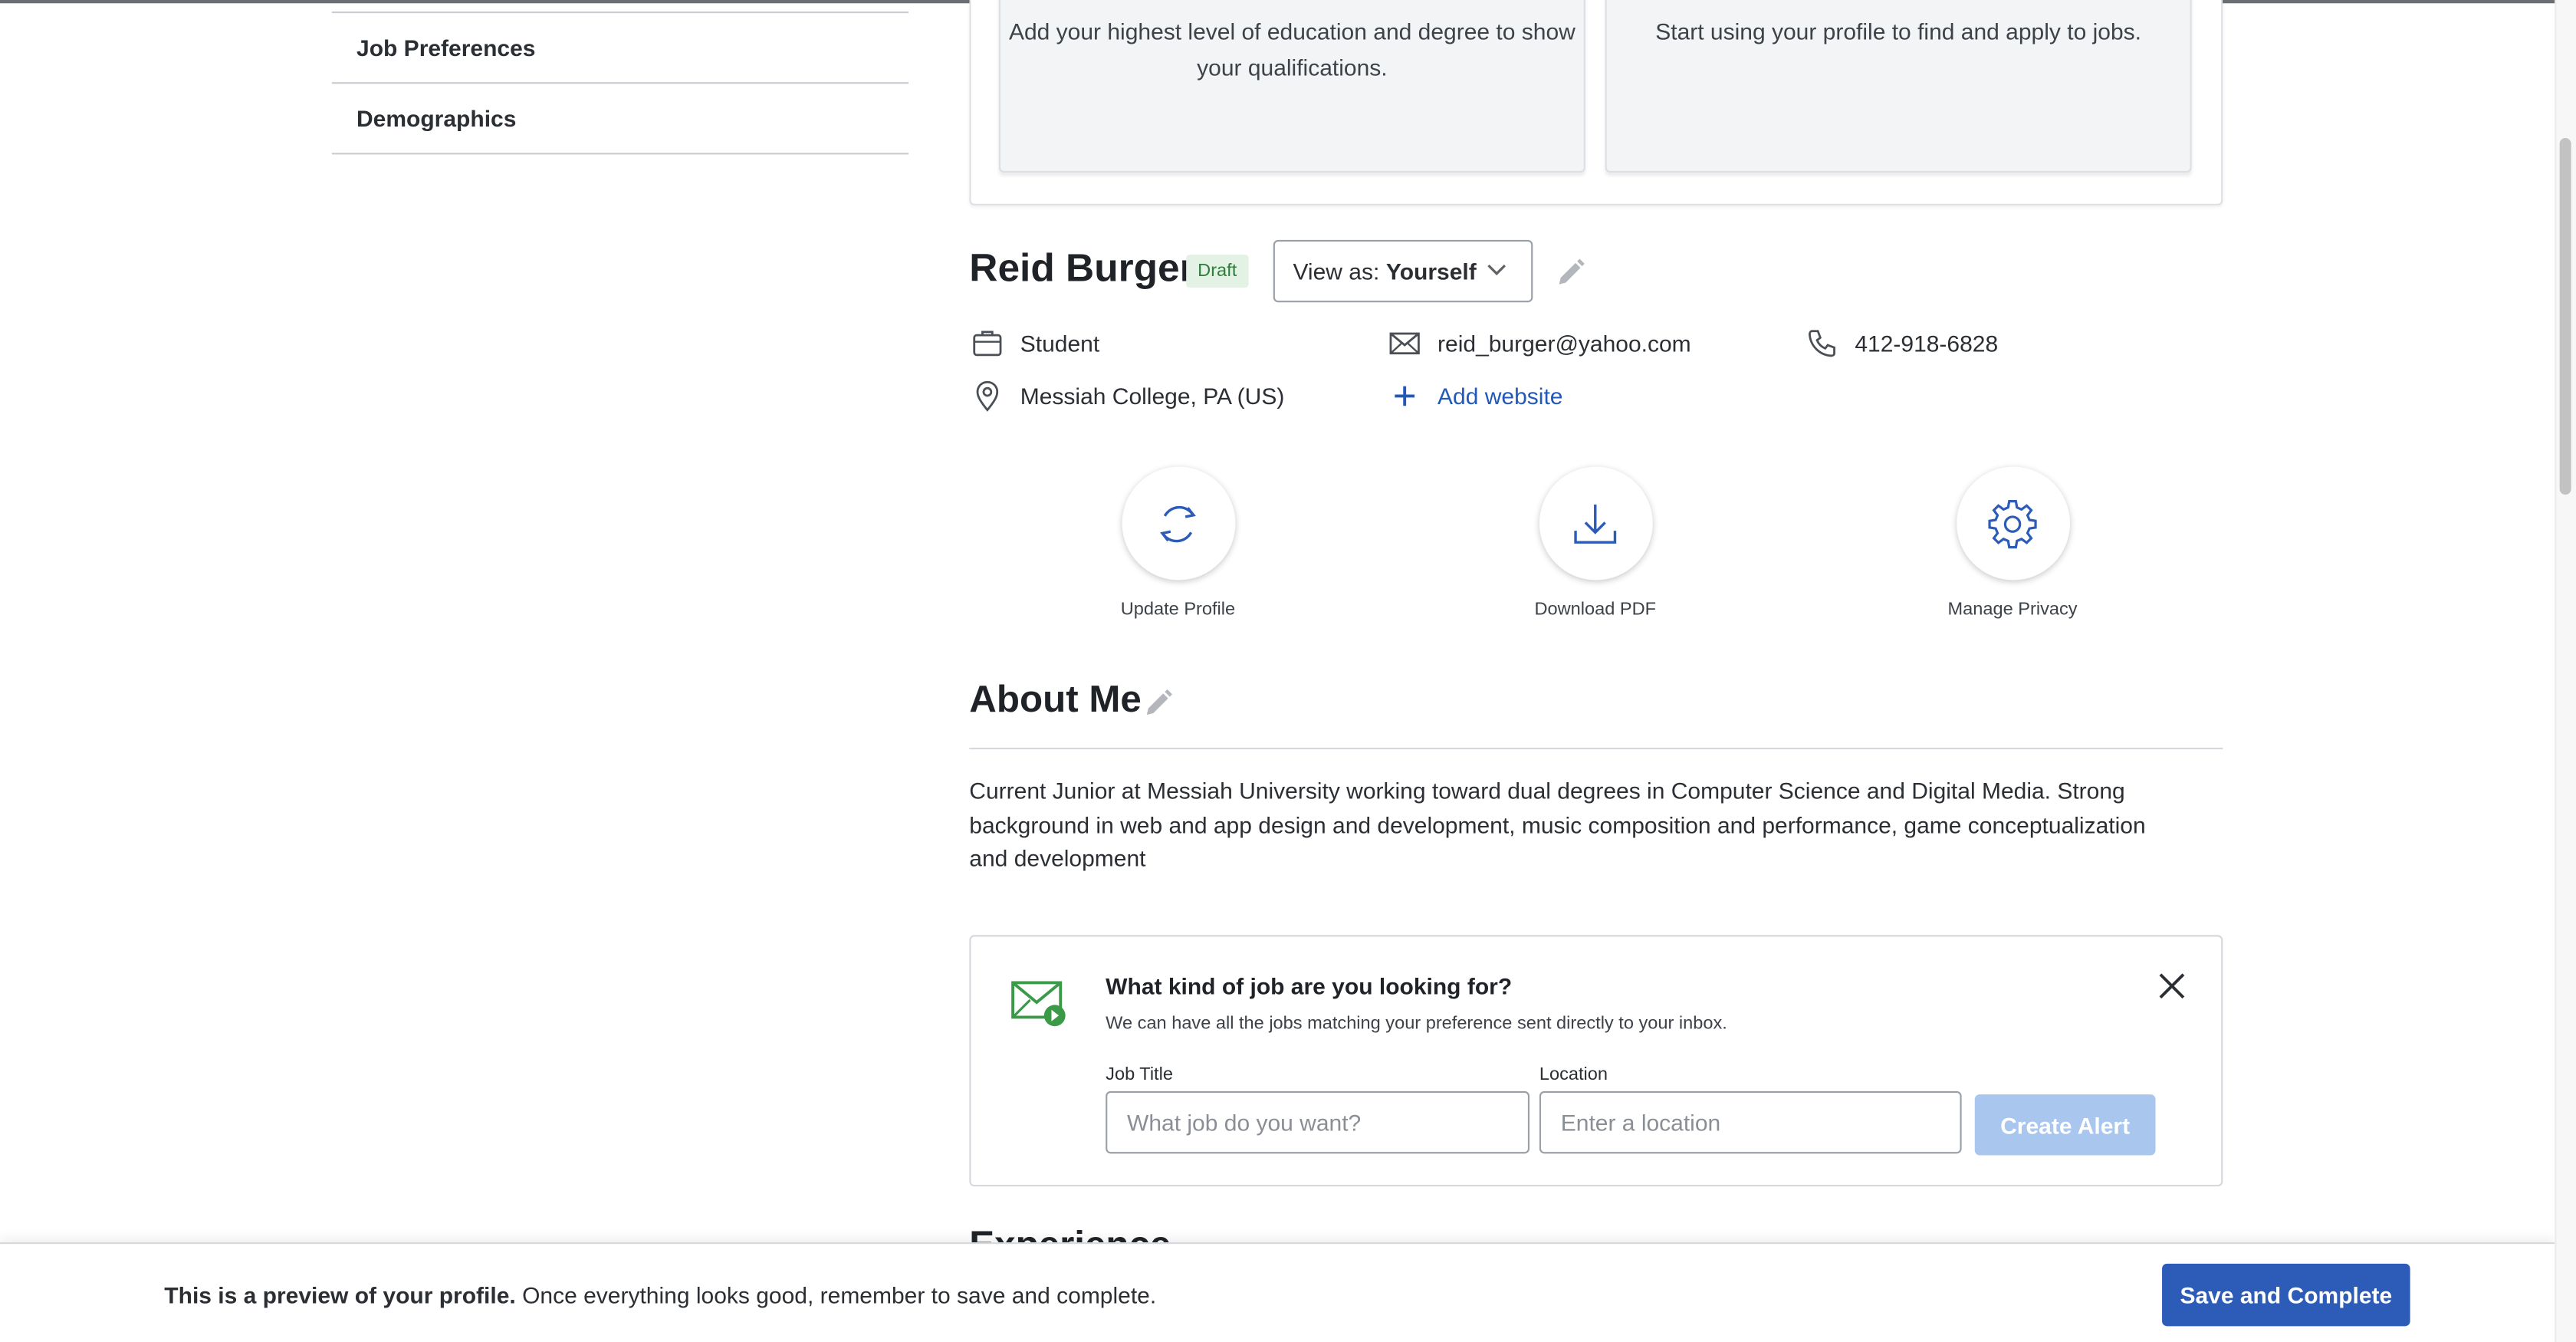  What do you see at coordinates (1153, 396) in the screenshot?
I see `location-text: Messiah College, PA (US)` at bounding box center [1153, 396].